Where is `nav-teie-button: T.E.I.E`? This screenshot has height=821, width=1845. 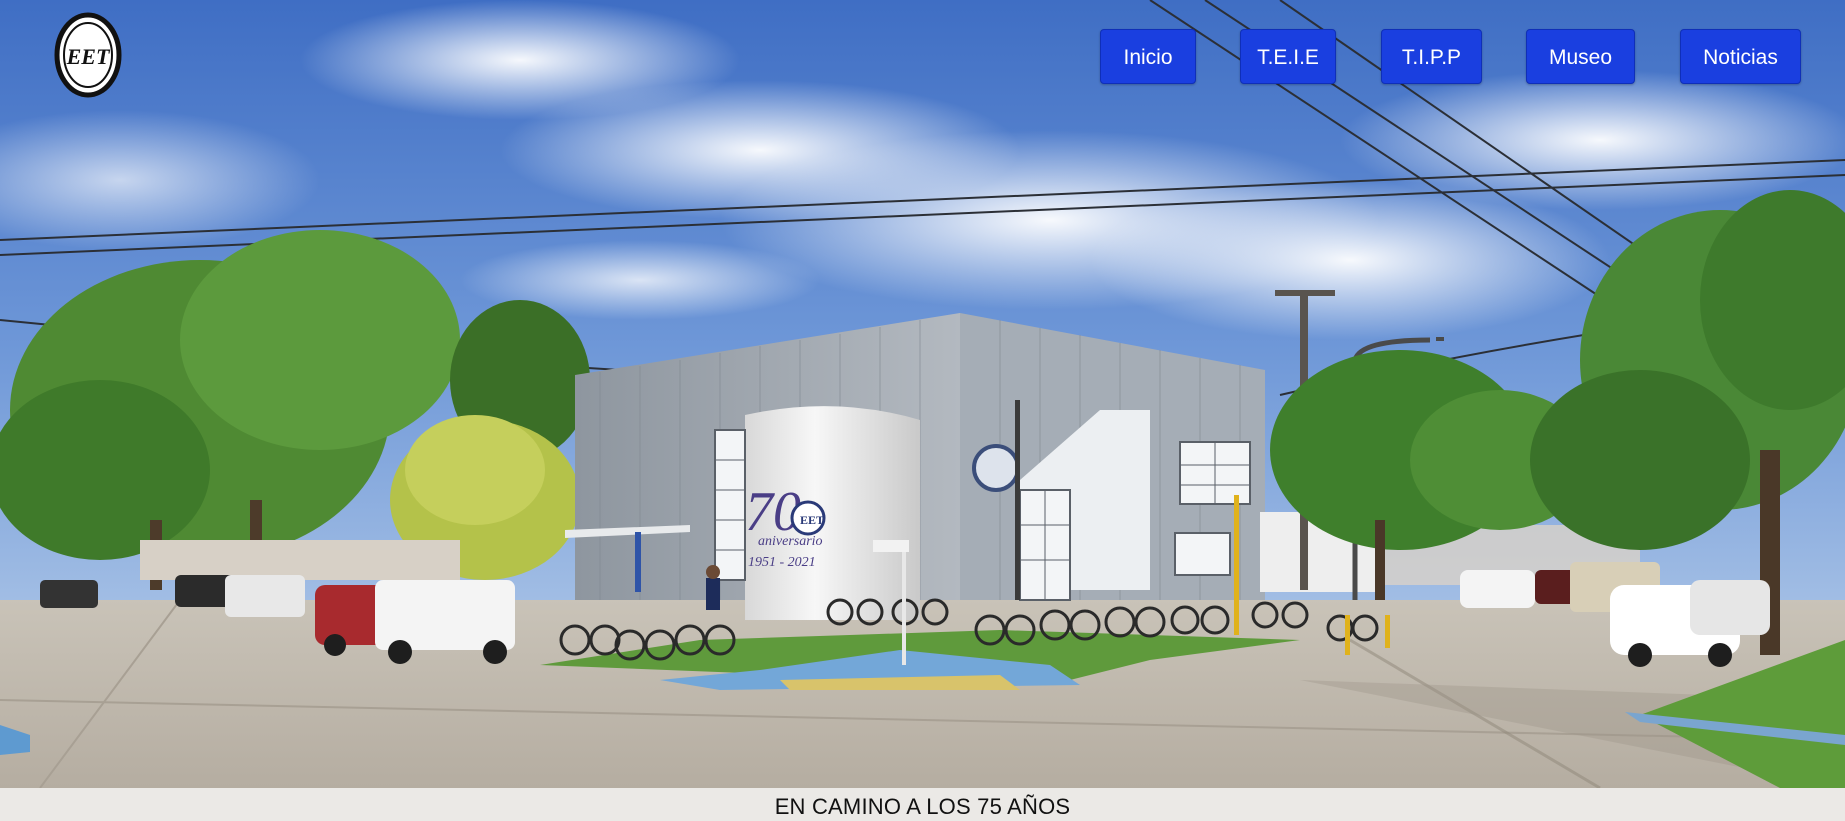
nav-teie-button: T.E.I.E is located at coordinates (1288, 56).